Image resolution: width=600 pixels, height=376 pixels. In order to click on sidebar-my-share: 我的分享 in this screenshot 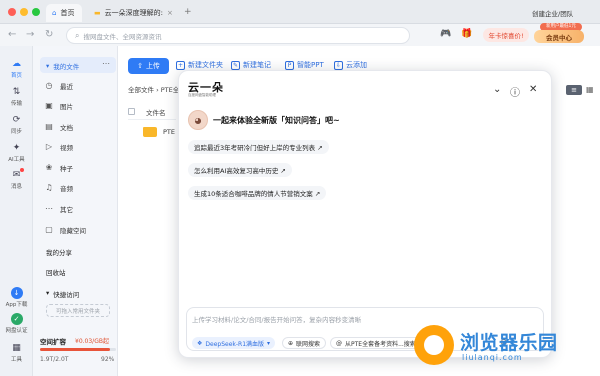, I will do `click(59, 252)`.